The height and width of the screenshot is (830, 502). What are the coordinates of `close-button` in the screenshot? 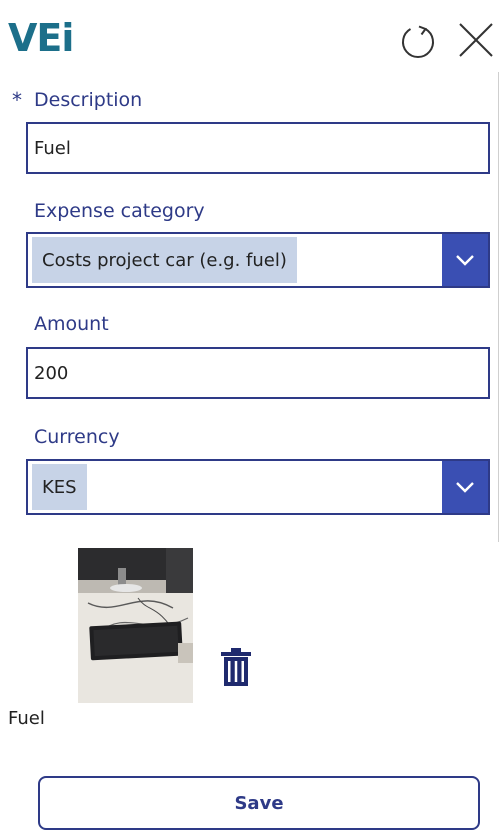 It's located at (476, 40).